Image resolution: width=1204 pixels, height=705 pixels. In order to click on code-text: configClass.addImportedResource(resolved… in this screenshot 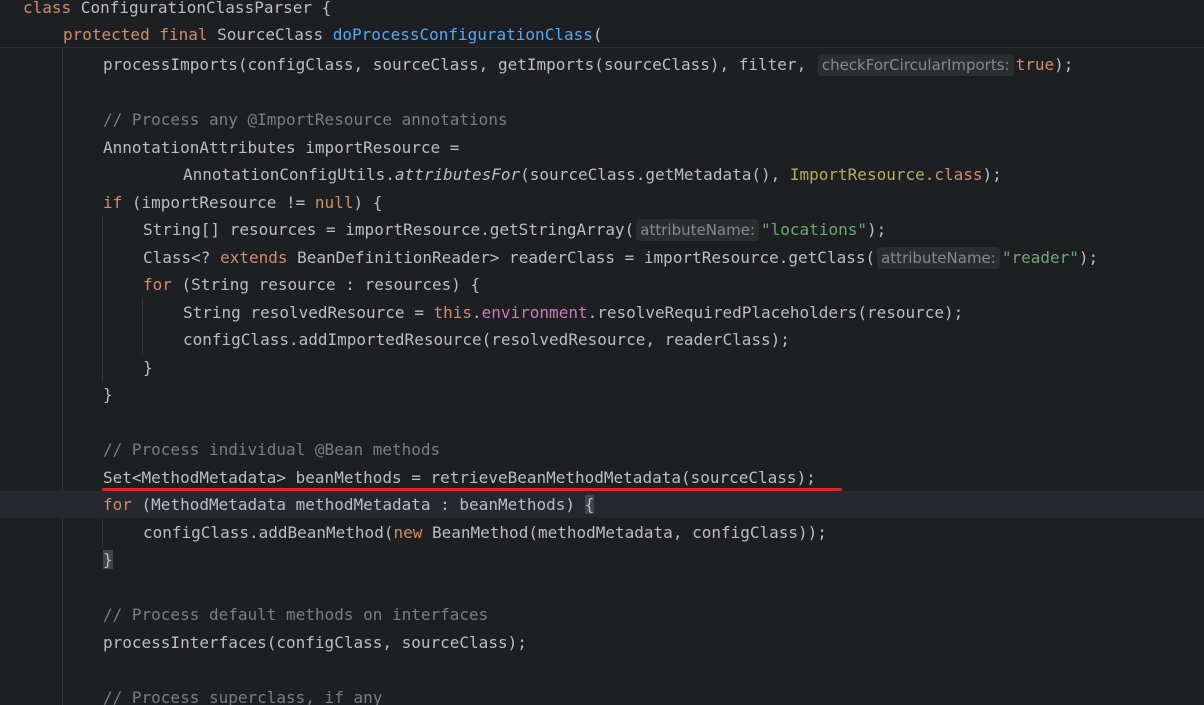, I will do `click(486, 339)`.